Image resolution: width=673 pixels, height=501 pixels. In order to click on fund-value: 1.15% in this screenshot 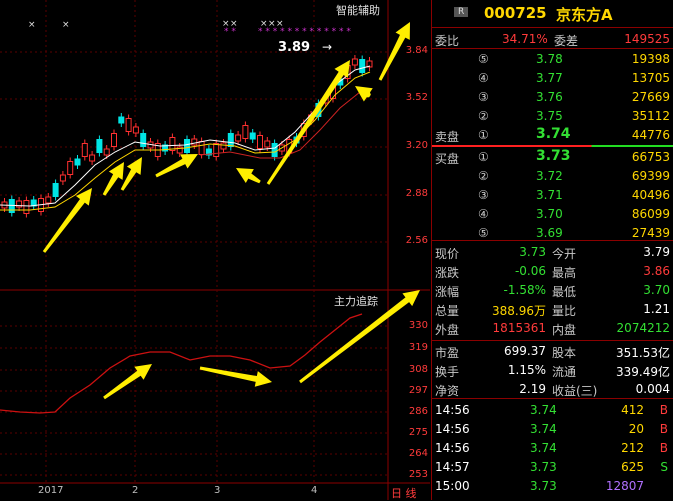, I will do `click(526, 370)`.